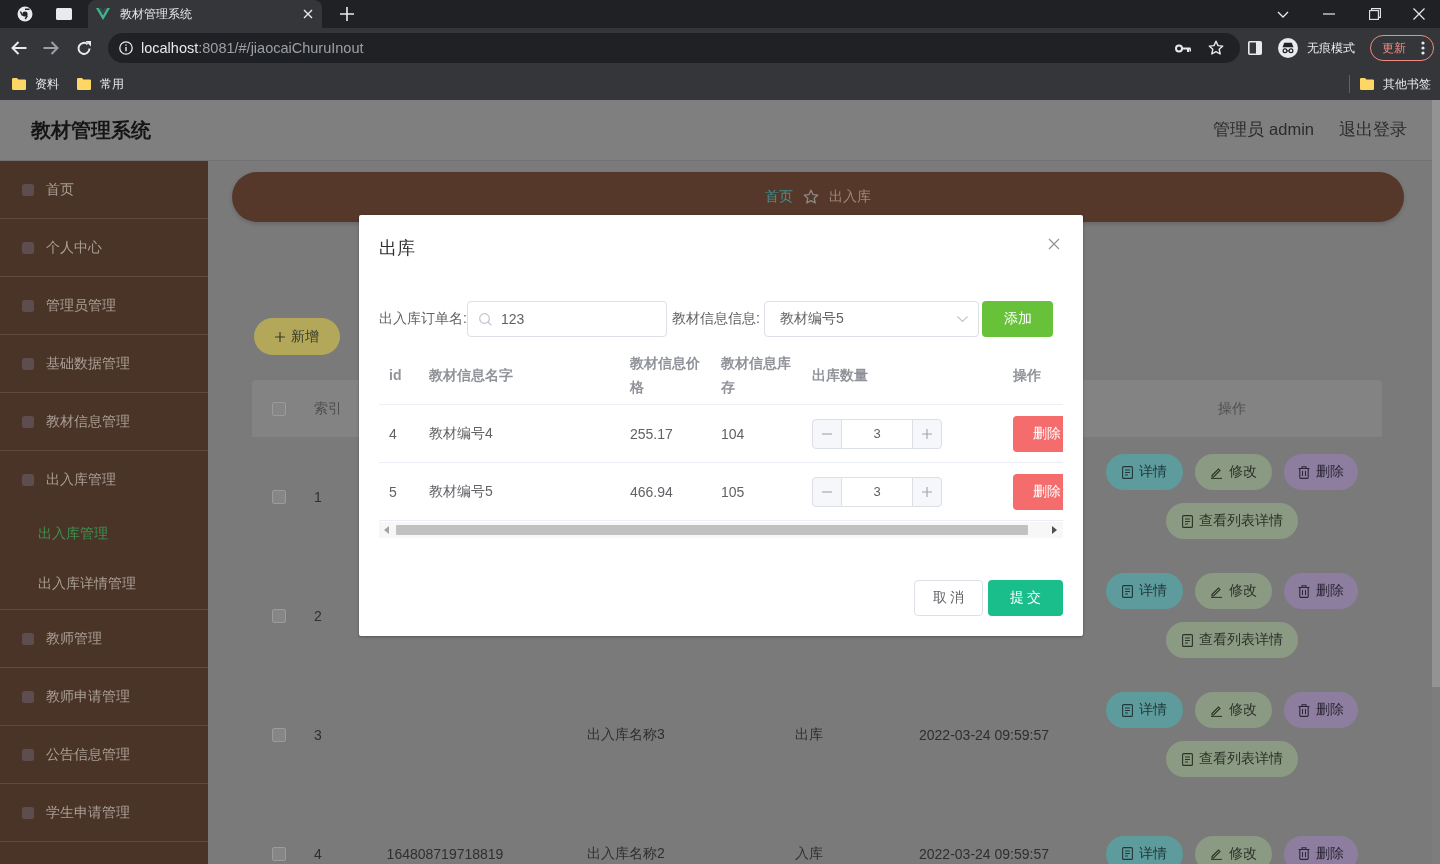 This screenshot has height=864, width=1440. What do you see at coordinates (1025, 598) in the screenshot?
I see `submit-button: 提 交` at bounding box center [1025, 598].